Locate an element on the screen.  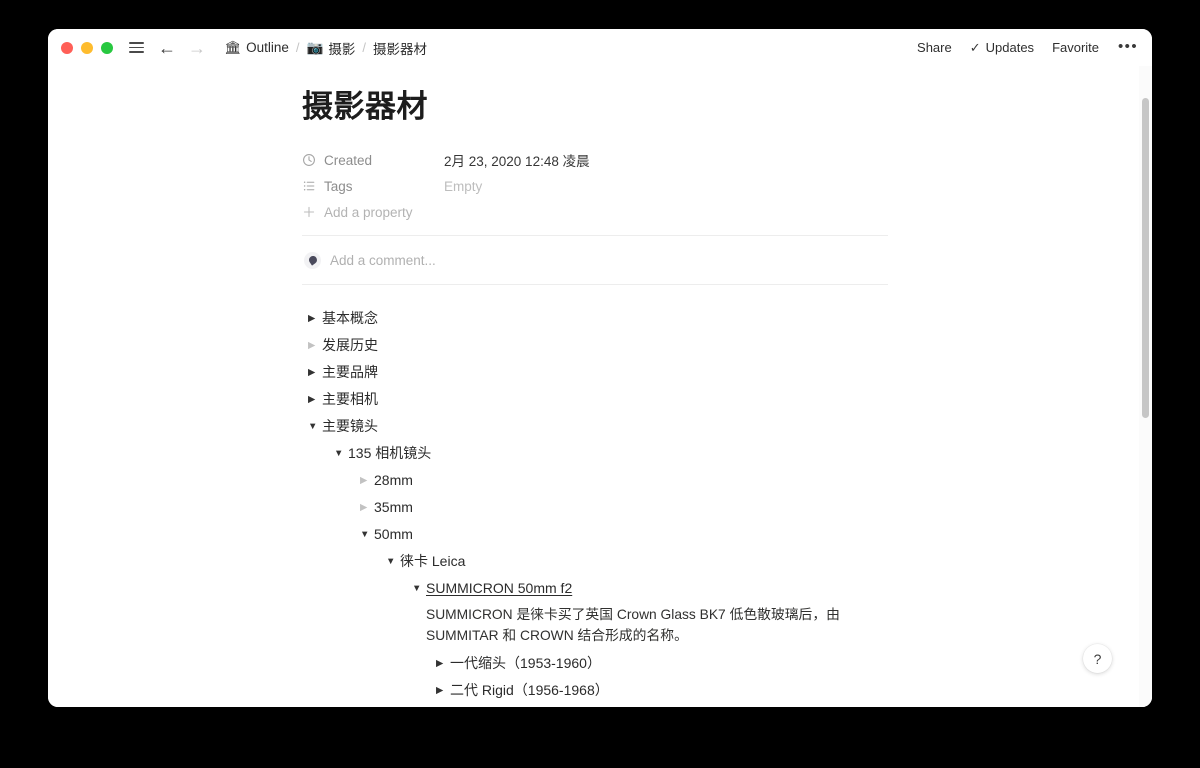
page-title: 摄影器材 is located at coordinates (595, 106).